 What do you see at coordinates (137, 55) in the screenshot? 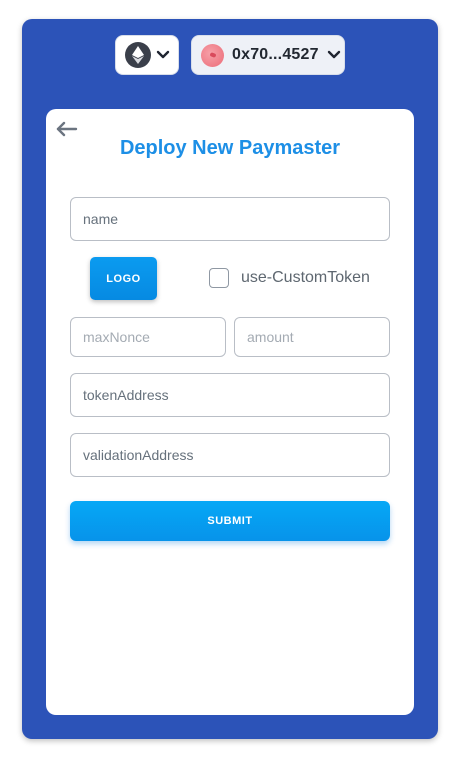
I see `ethereum-icon` at bounding box center [137, 55].